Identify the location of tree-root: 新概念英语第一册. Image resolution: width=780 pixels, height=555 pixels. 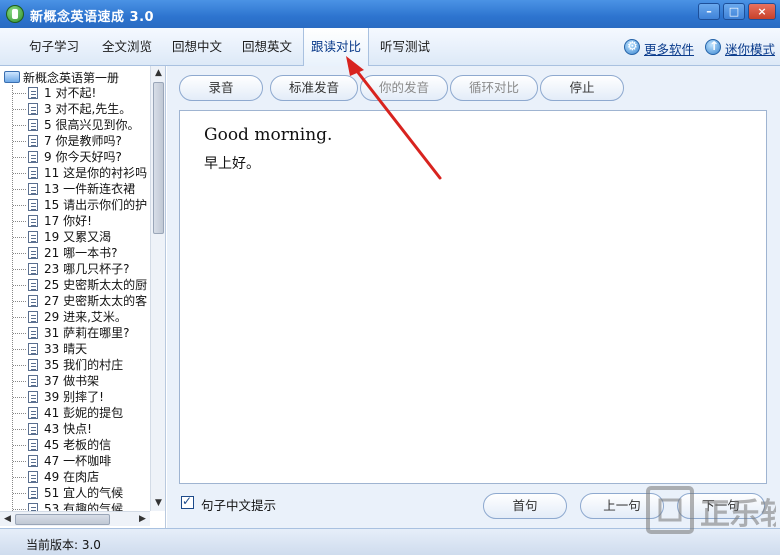
(61, 77).